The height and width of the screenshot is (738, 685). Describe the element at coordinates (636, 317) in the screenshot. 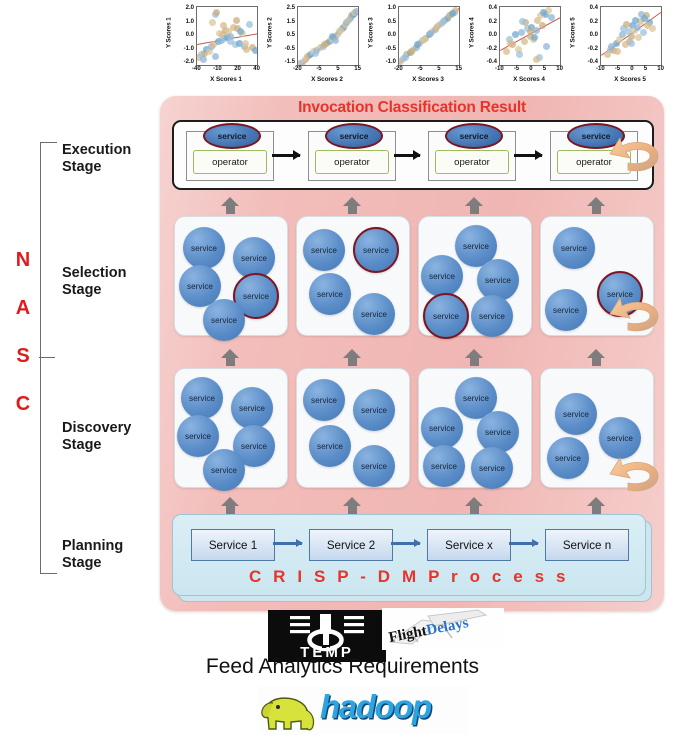

I see `feedback-loop-selection-icon` at that location.